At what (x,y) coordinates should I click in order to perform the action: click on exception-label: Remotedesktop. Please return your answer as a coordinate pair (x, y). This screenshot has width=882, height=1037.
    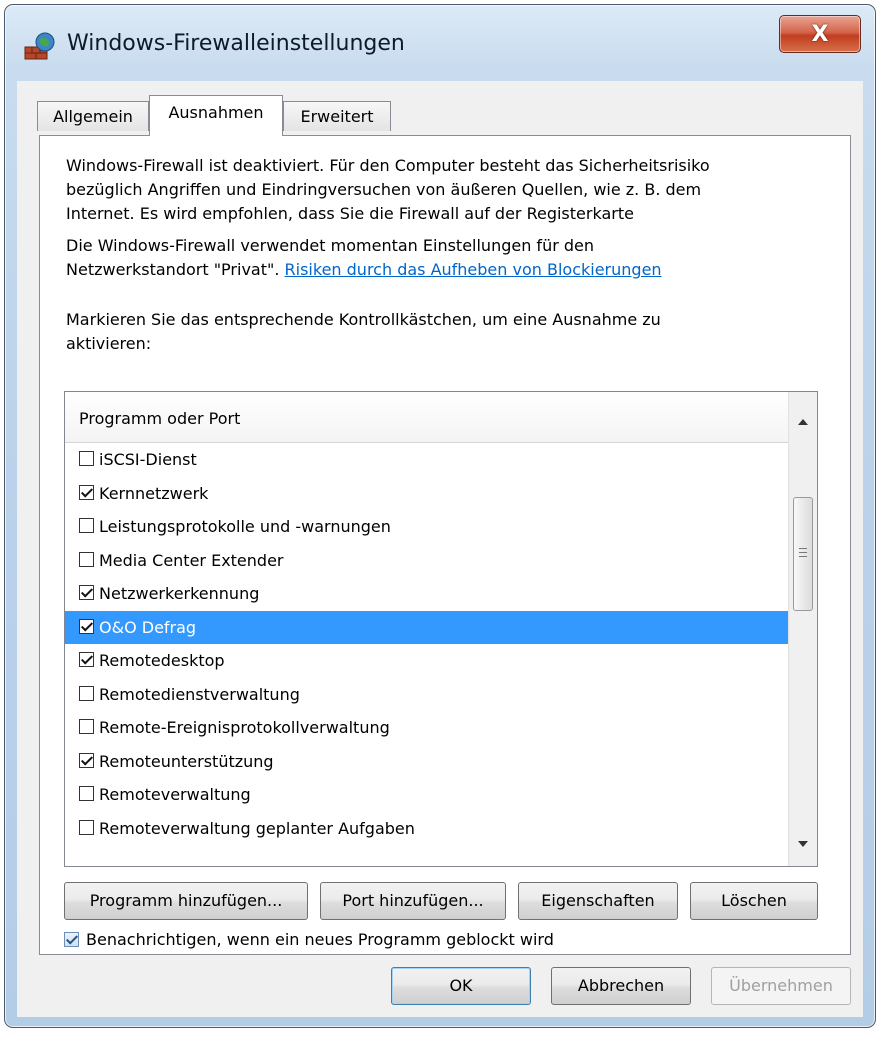
    Looking at the image, I should click on (162, 660).